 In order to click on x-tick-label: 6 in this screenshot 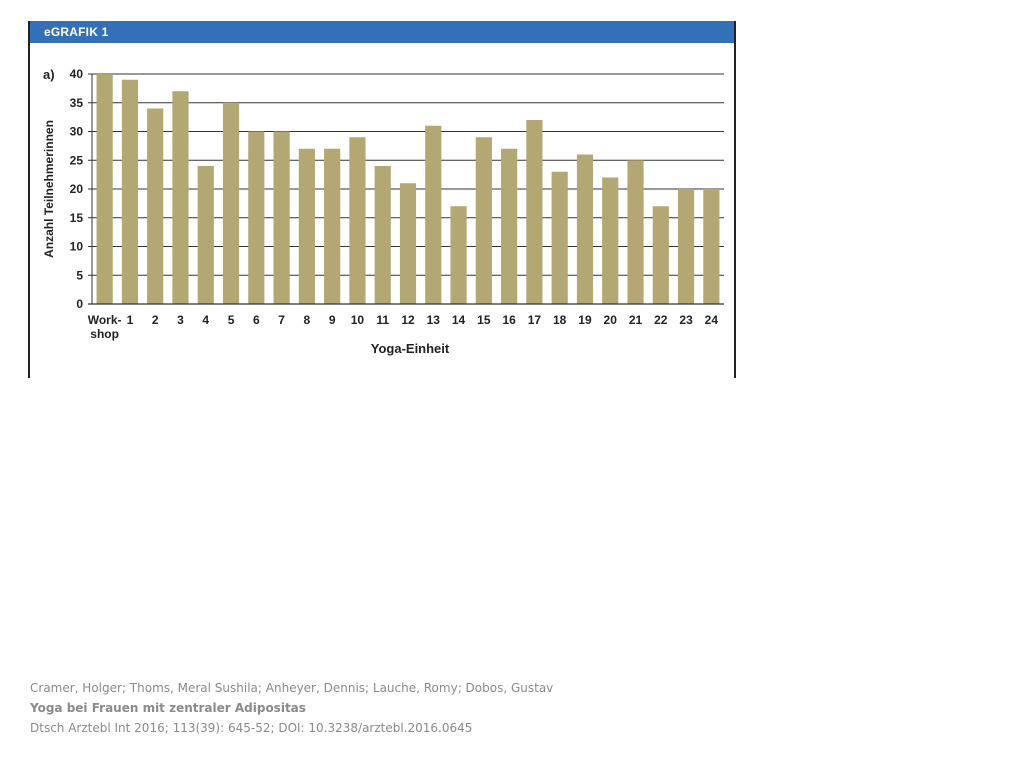, I will do `click(256, 320)`.